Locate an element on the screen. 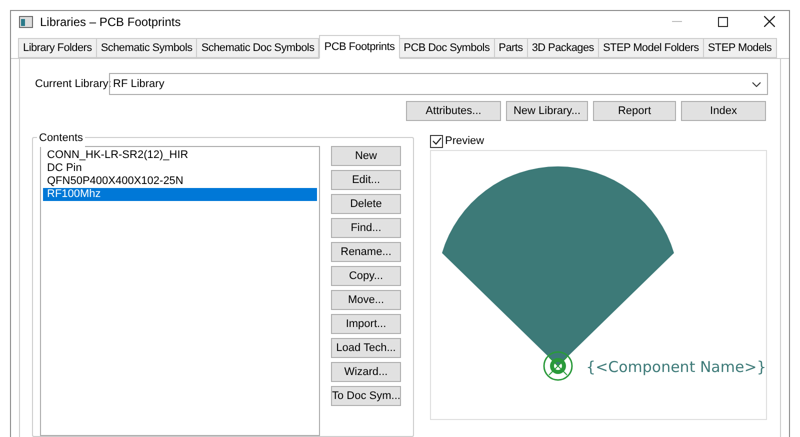  list-item: CONN_HK-LR-SR2(12)_HIR is located at coordinates (180, 155).